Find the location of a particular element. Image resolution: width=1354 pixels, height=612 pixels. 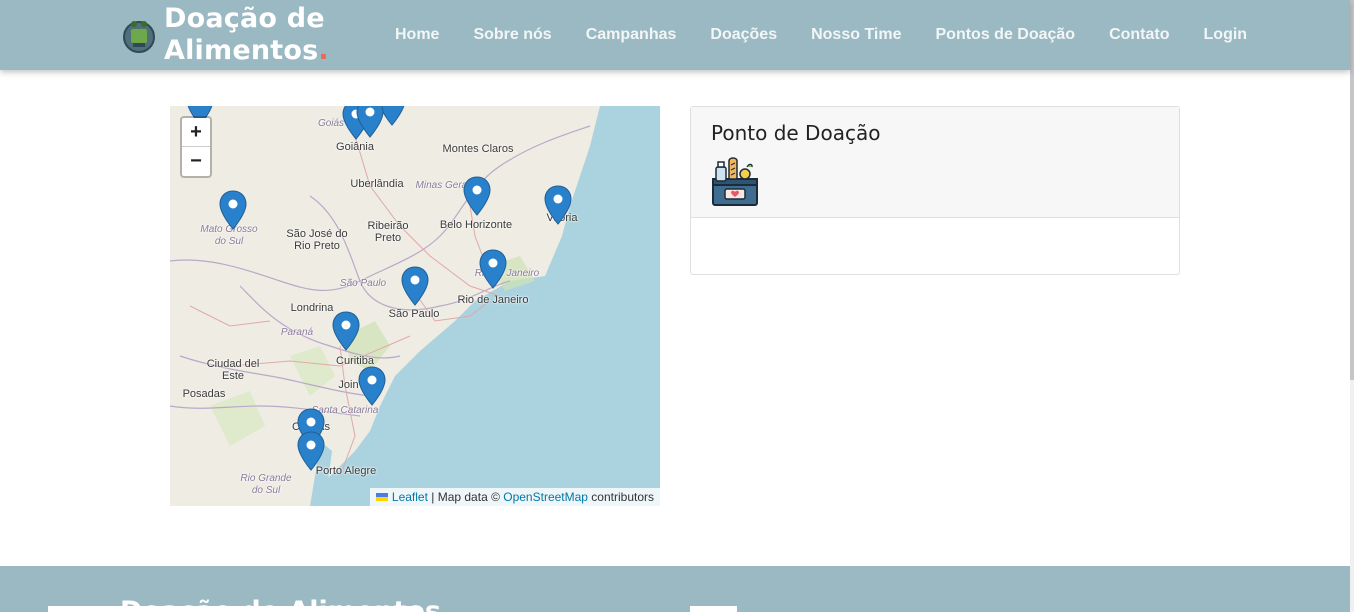

map-label-ciudad-del-este: Ciudad del Este is located at coordinates (233, 370).